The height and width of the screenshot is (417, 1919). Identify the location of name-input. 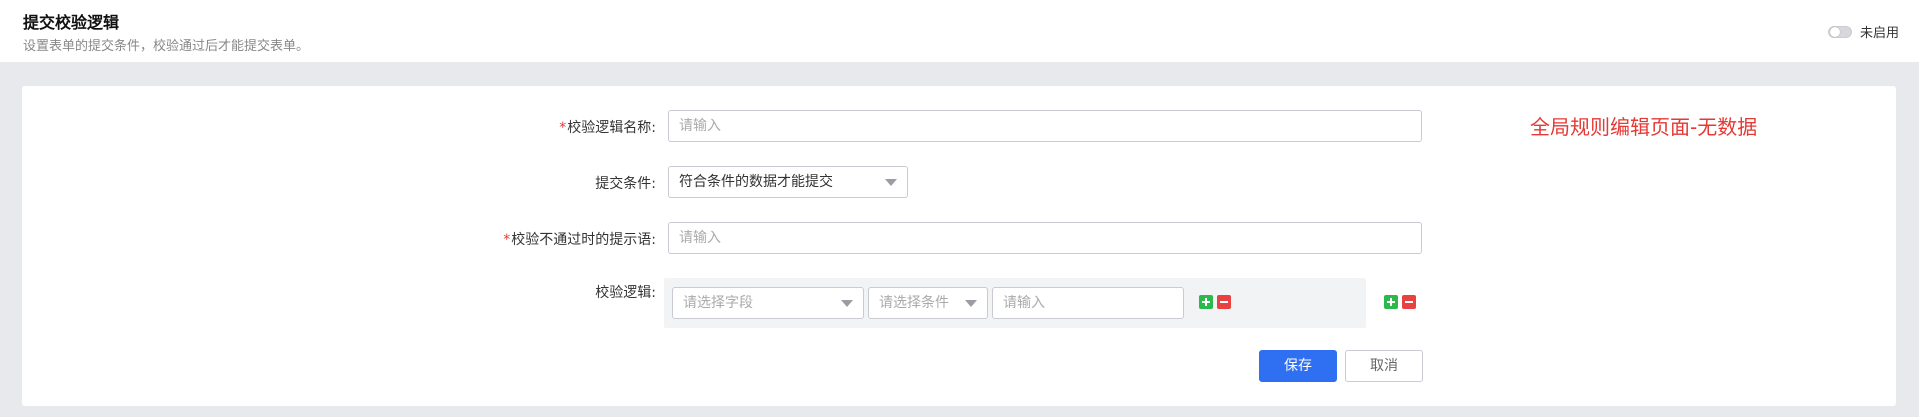
(1045, 126).